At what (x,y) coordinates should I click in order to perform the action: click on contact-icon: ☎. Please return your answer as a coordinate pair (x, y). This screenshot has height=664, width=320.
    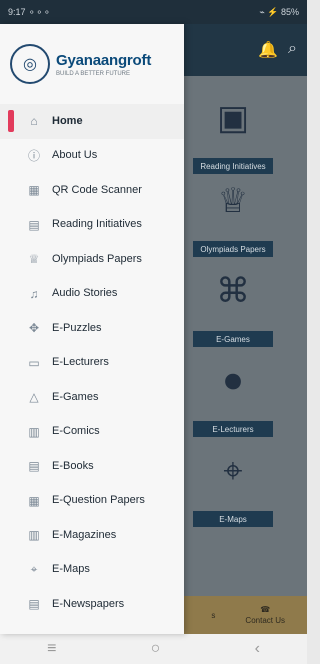
    Looking at the image, I should click on (265, 609).